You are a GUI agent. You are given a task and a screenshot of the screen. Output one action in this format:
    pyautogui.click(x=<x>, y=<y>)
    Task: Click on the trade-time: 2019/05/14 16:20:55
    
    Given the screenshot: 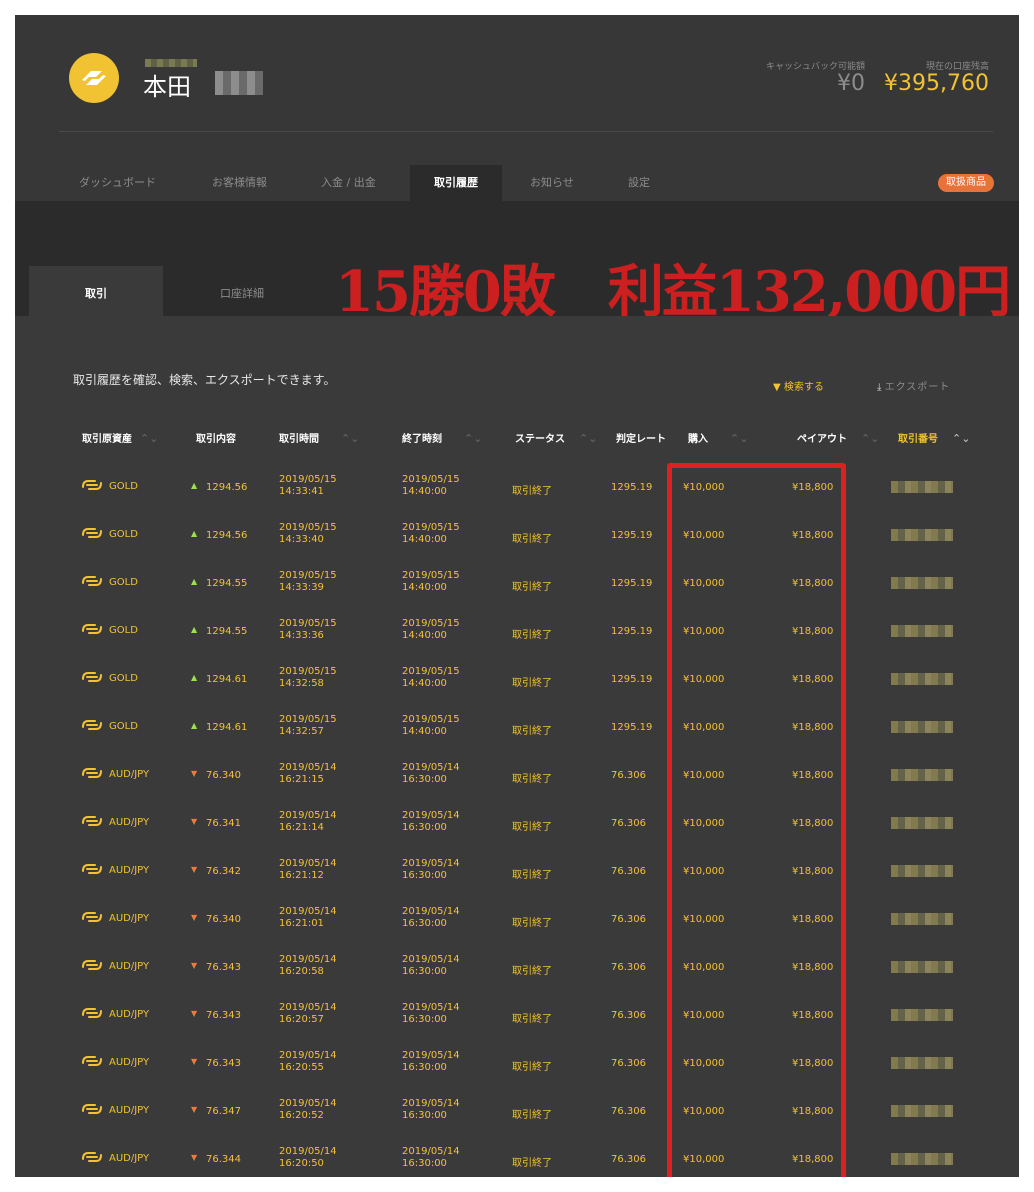 What is the action you would take?
    pyautogui.click(x=308, y=1061)
    